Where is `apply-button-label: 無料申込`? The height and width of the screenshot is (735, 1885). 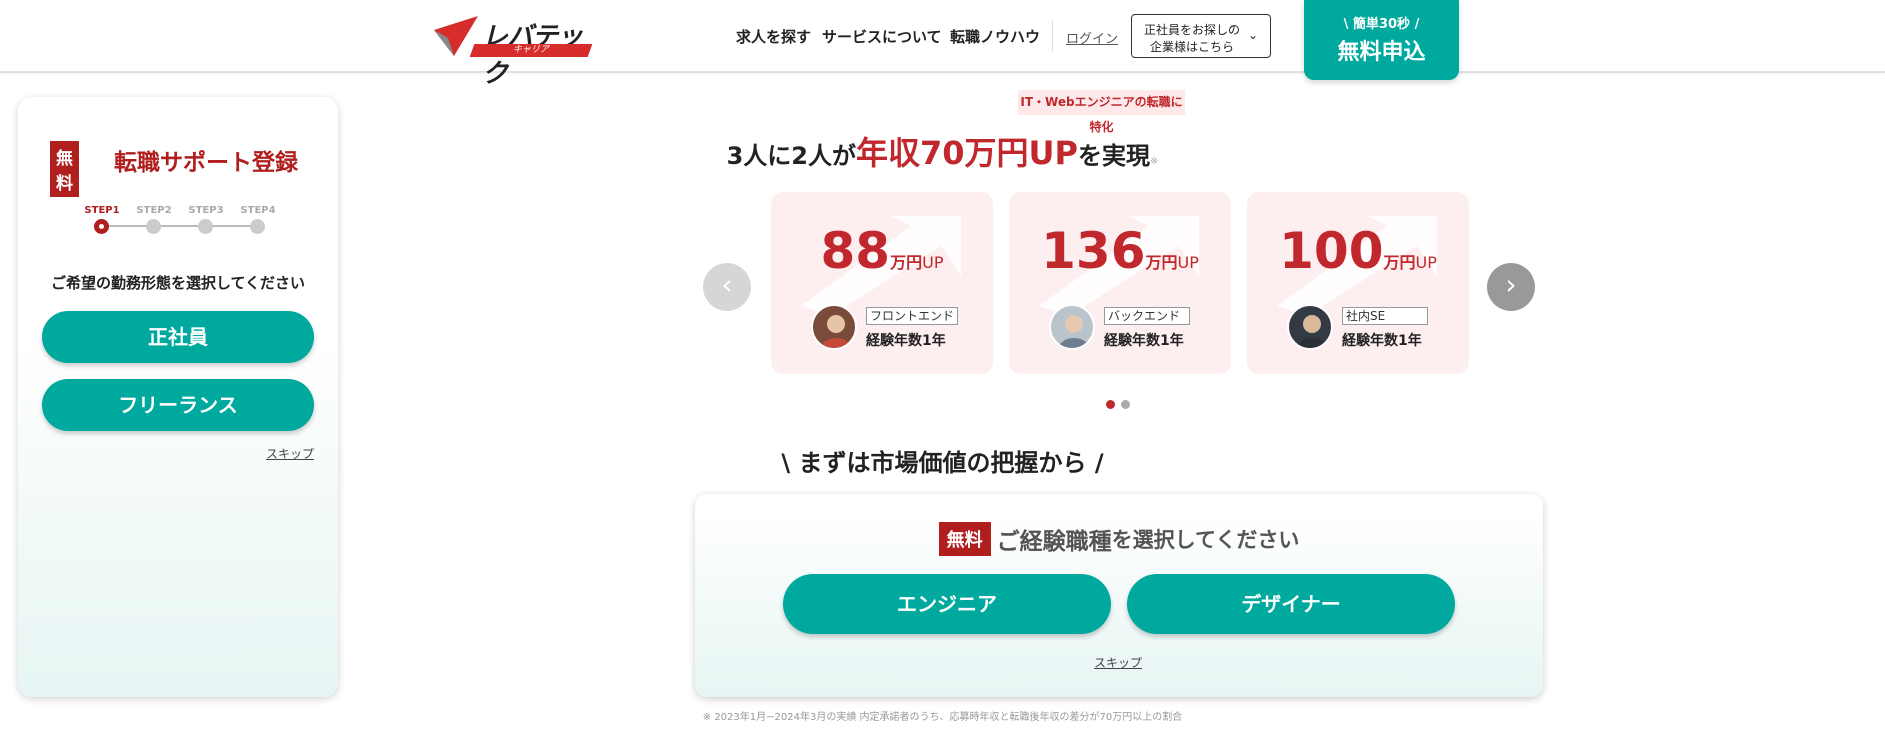 apply-button-label: 無料申込 is located at coordinates (1381, 52).